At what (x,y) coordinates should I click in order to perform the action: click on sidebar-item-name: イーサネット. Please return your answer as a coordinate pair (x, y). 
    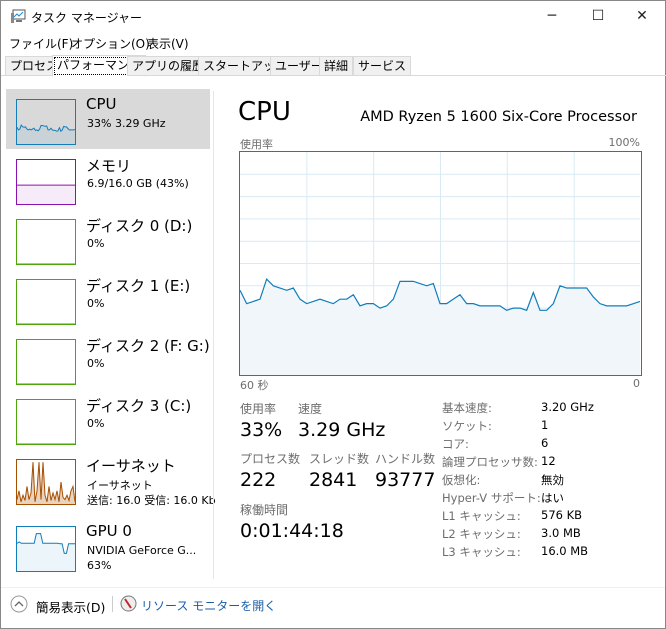
    Looking at the image, I should click on (131, 466).